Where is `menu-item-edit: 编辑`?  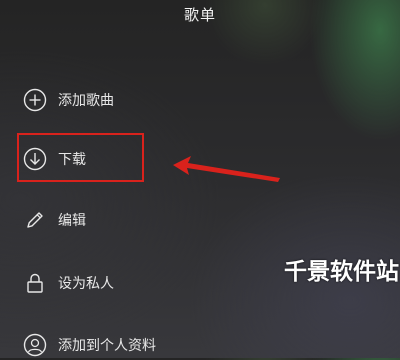
menu-item-edit: 编辑 is located at coordinates (54, 220).